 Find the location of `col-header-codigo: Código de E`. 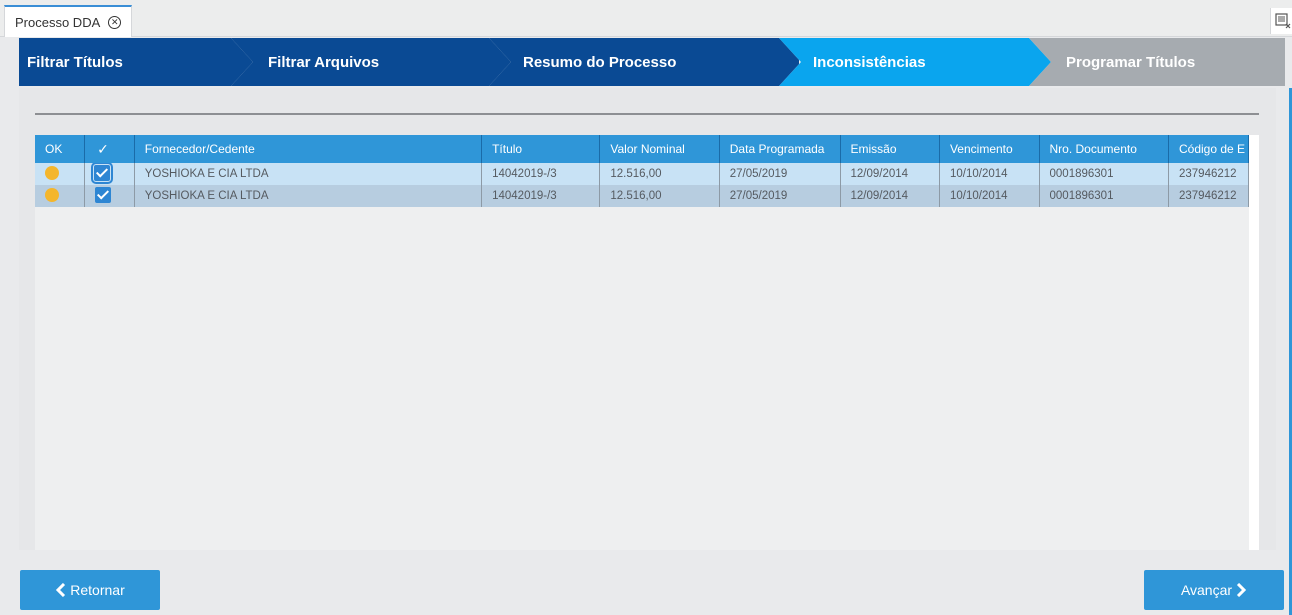

col-header-codigo: Código de E is located at coordinates (1208, 149).